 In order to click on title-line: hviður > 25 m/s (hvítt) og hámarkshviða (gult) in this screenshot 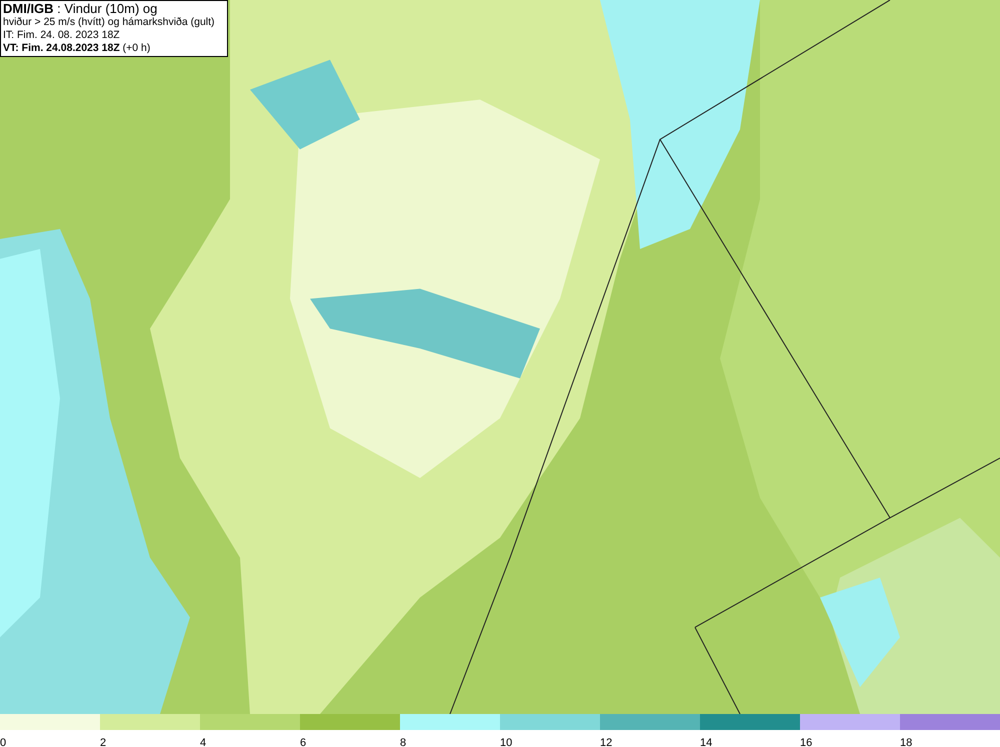, I will do `click(109, 22)`.